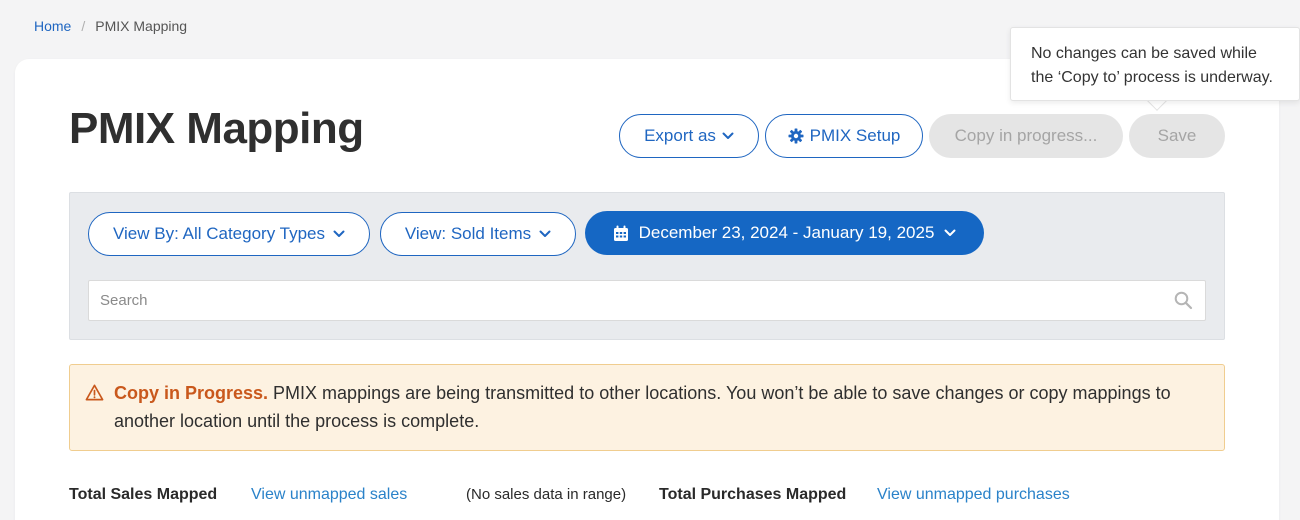 The image size is (1300, 520). Describe the element at coordinates (329, 495) in the screenshot. I see `view-unmapped-sales-link: View unmapped sales` at that location.